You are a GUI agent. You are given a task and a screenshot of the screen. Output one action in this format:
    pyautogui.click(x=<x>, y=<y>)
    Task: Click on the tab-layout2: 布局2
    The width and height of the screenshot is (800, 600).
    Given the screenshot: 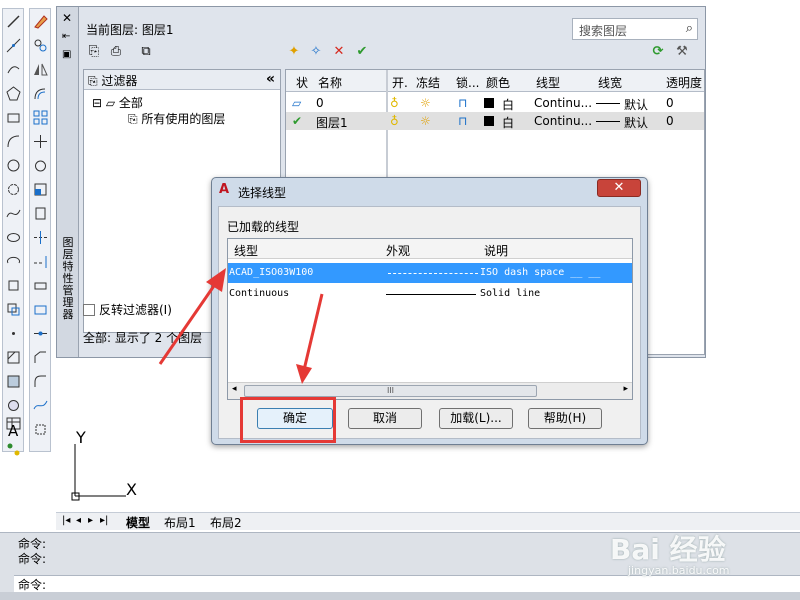 What is the action you would take?
    pyautogui.click(x=226, y=522)
    